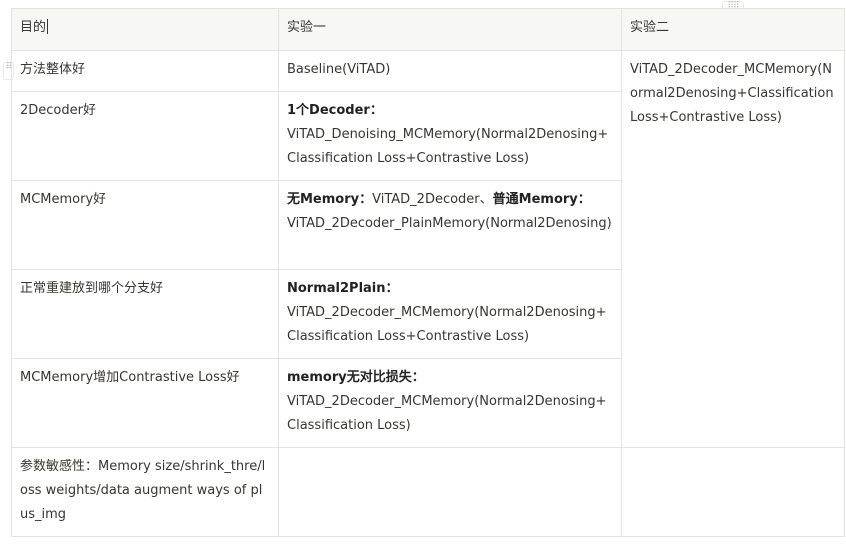  What do you see at coordinates (450, 71) in the screenshot?
I see `exp1-cell: Baseline(ViTAD)` at bounding box center [450, 71].